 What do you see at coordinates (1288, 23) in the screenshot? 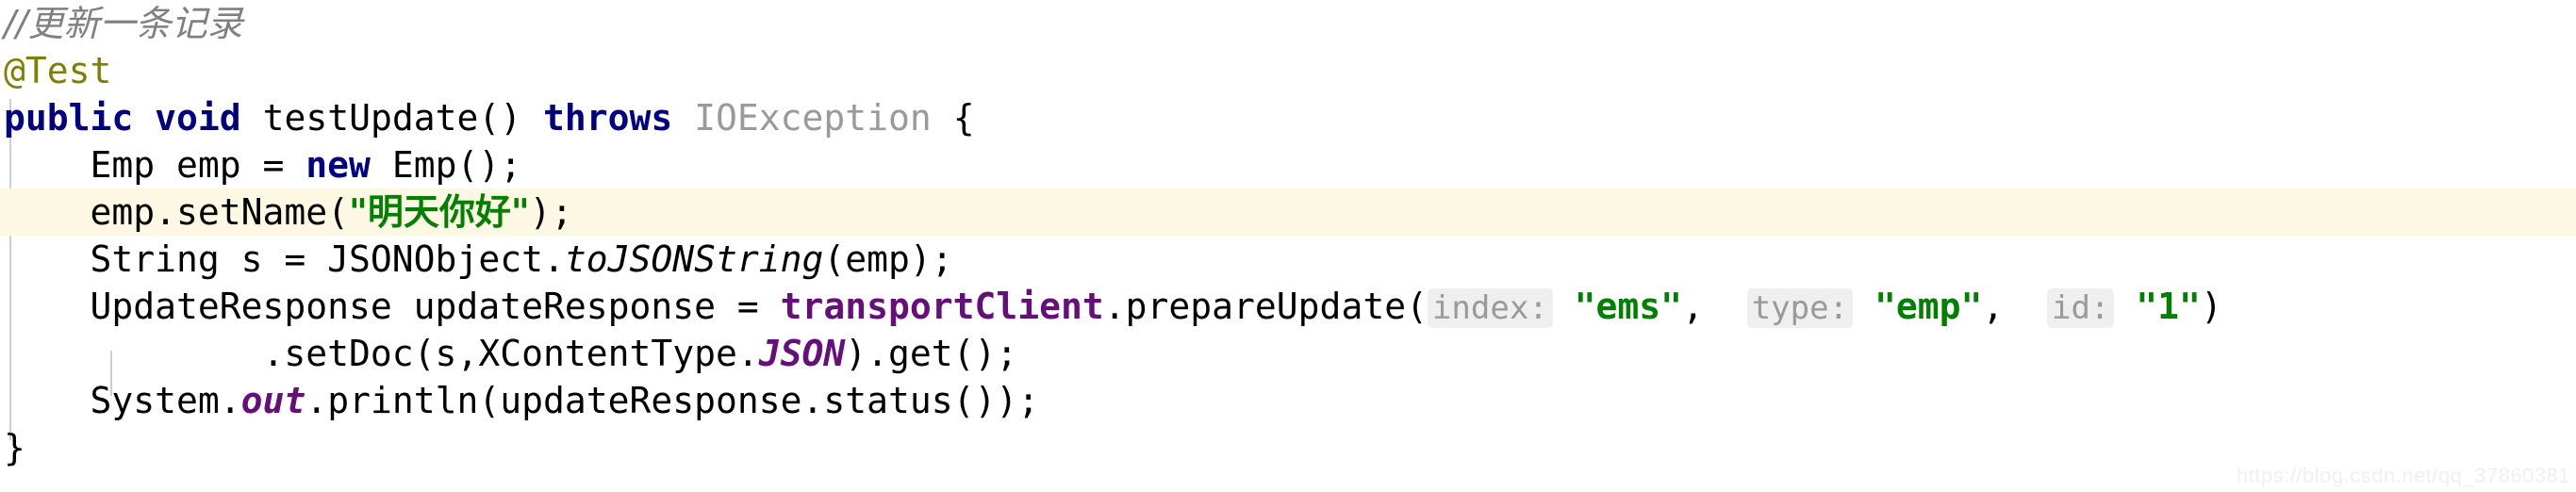
I see `code-line: //更新一条记录` at bounding box center [1288, 23].